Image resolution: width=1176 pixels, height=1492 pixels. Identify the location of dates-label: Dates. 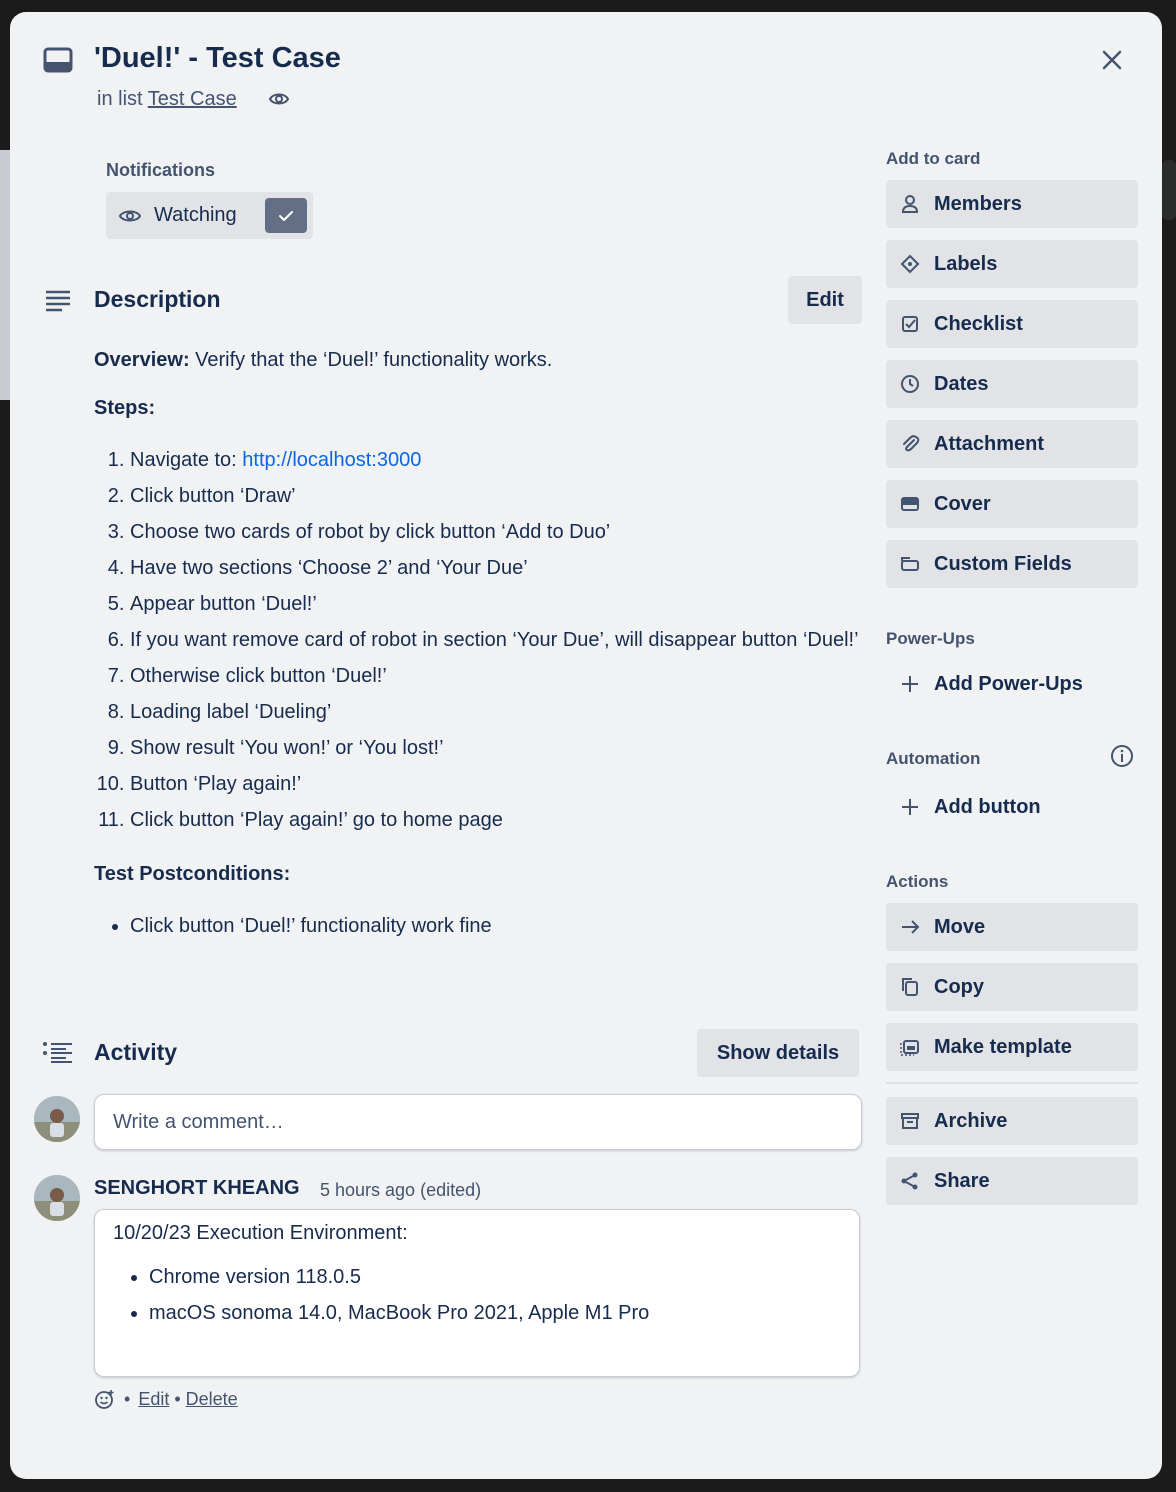
(961, 383).